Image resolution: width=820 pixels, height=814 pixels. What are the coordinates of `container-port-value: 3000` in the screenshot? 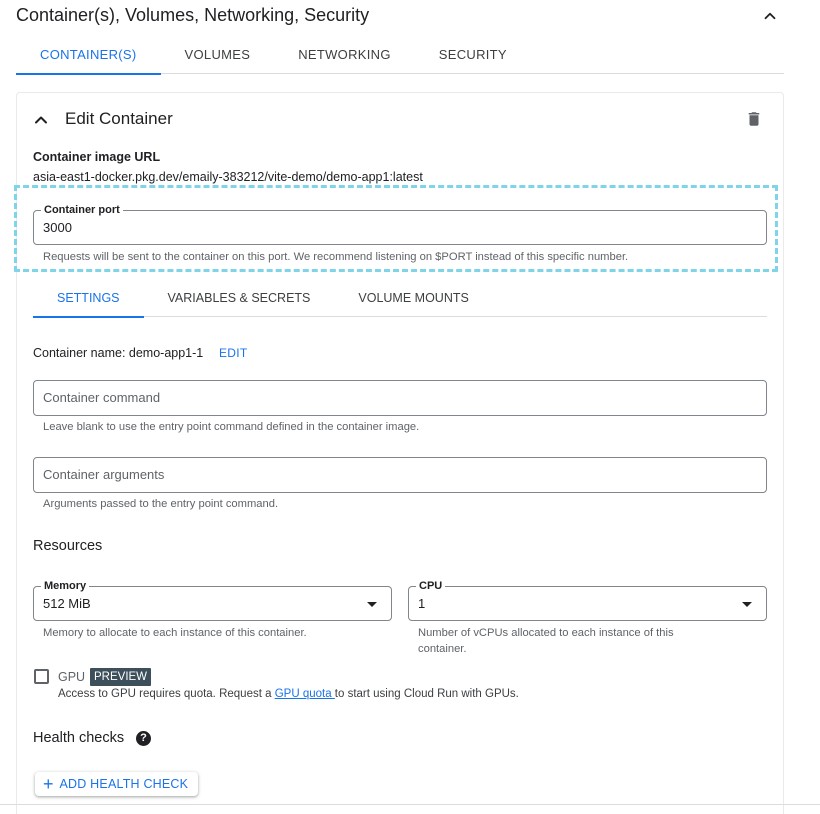 It's located at (57, 227).